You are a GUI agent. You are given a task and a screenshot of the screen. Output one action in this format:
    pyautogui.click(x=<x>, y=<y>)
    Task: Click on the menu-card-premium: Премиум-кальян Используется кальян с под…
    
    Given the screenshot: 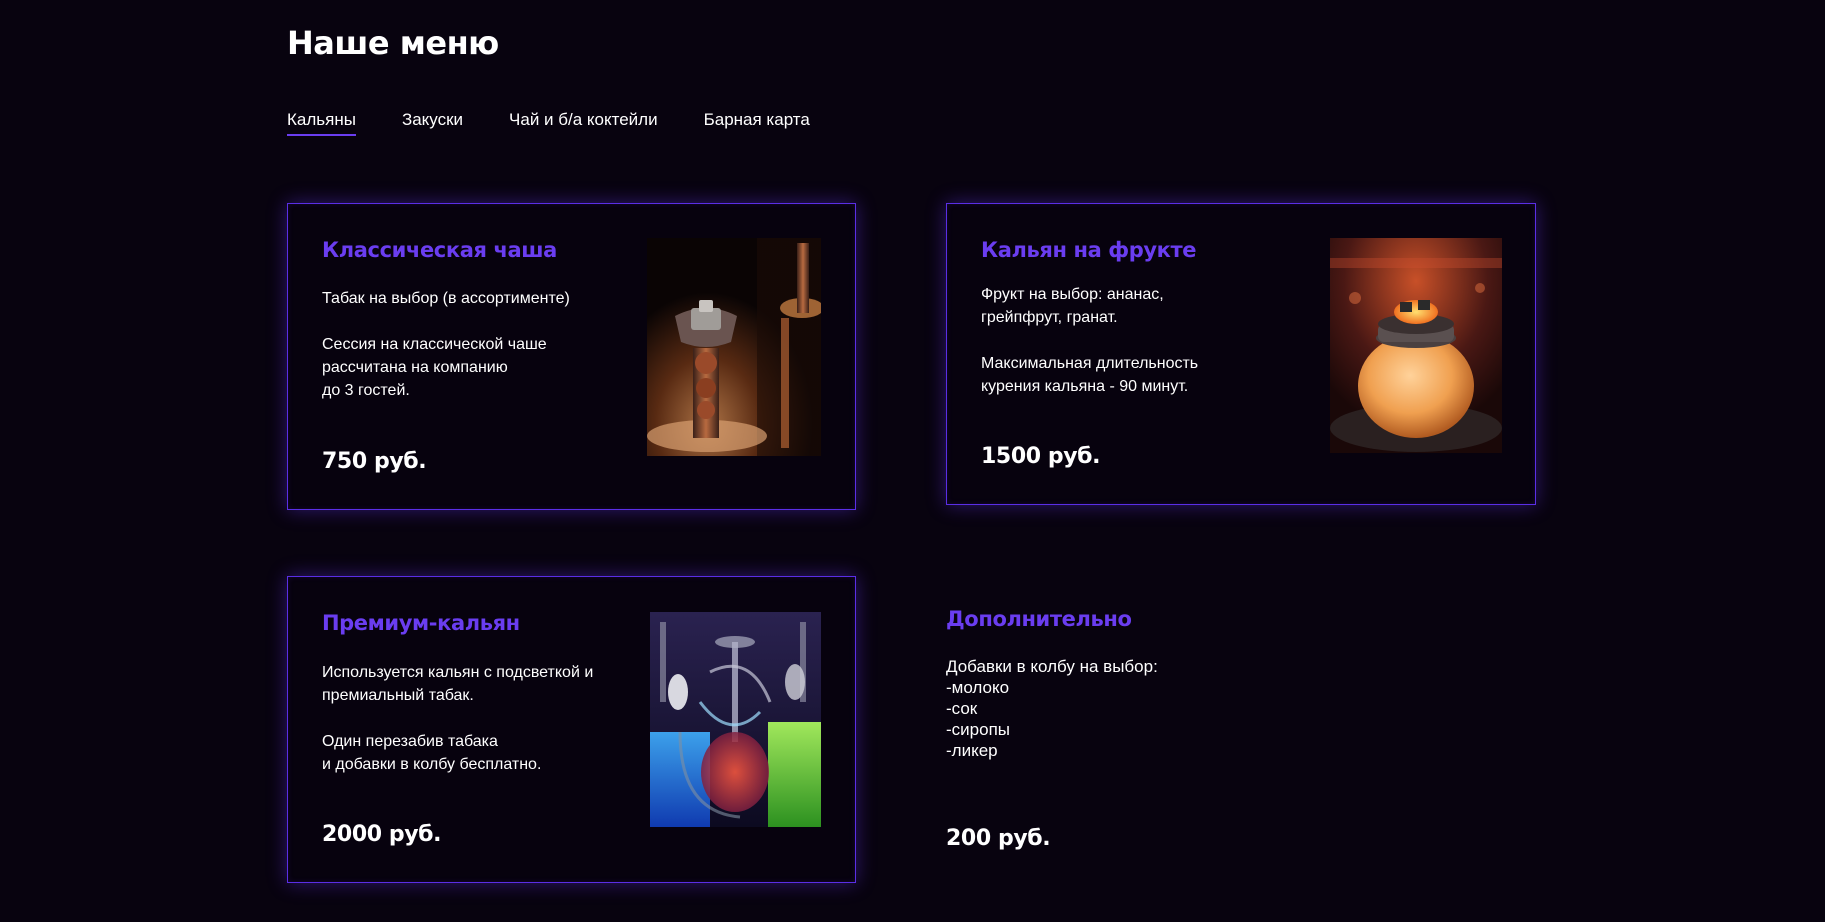 What is the action you would take?
    pyautogui.click(x=571, y=729)
    